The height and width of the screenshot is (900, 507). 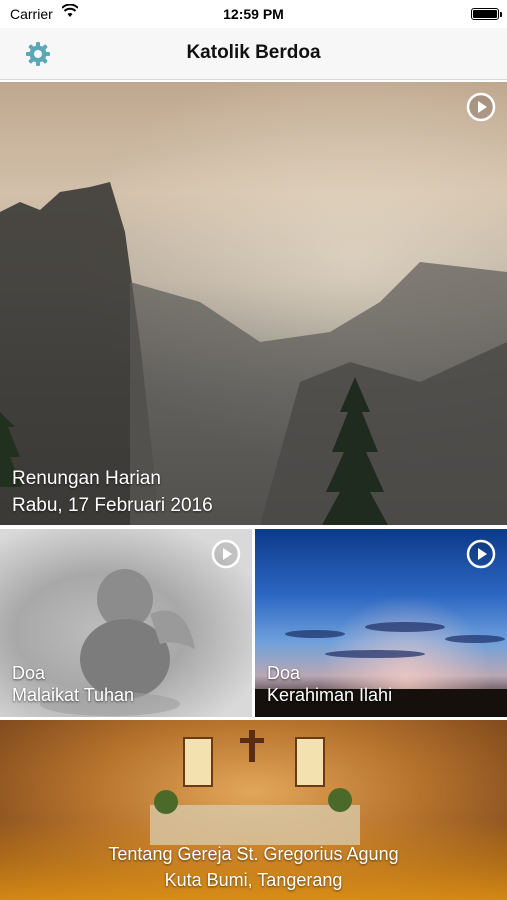 What do you see at coordinates (486, 14) in the screenshot?
I see `battery-icon` at bounding box center [486, 14].